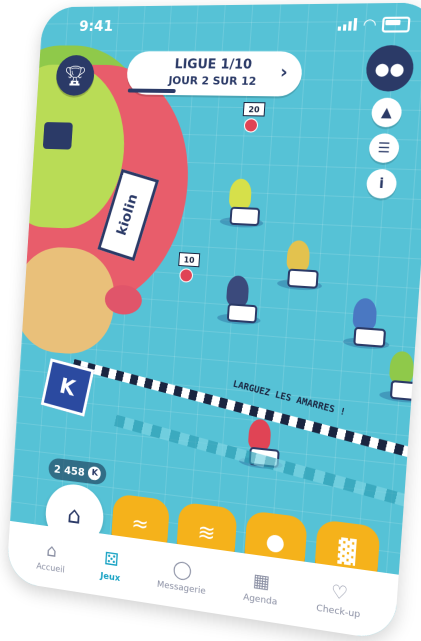 The height and width of the screenshot is (641, 421). I want to click on coin-icon: K, so click(94, 473).